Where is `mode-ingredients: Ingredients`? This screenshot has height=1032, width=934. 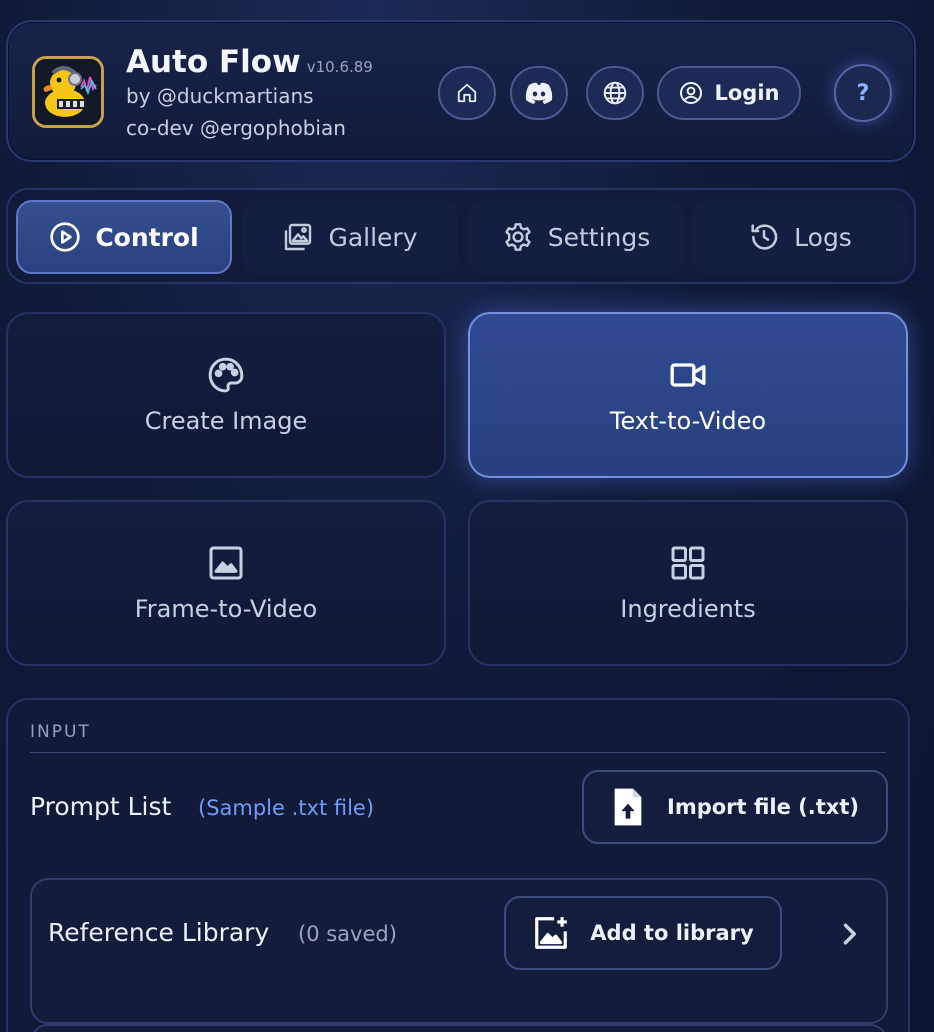
mode-ingredients: Ingredients is located at coordinates (688, 583).